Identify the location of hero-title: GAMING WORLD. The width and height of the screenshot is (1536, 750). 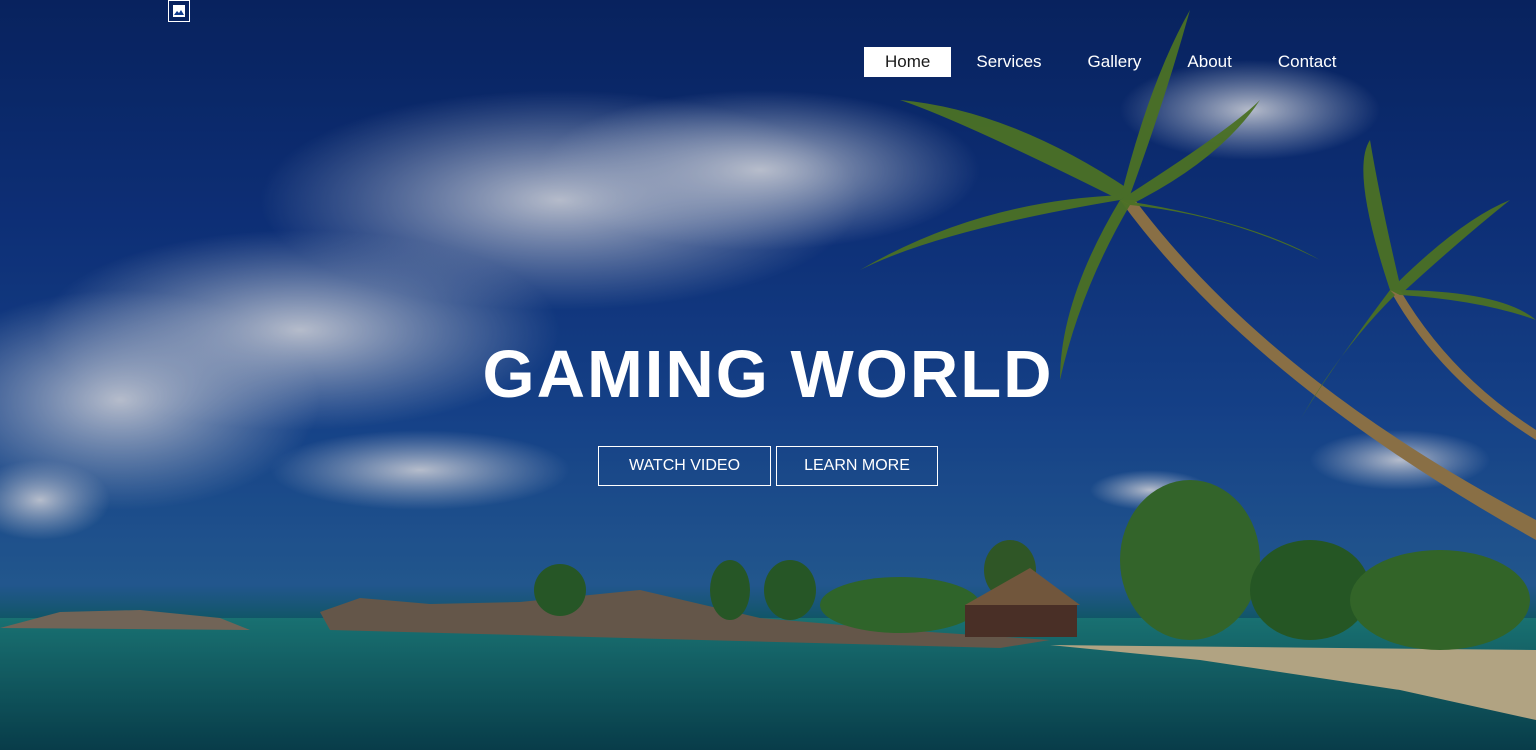
(768, 374).